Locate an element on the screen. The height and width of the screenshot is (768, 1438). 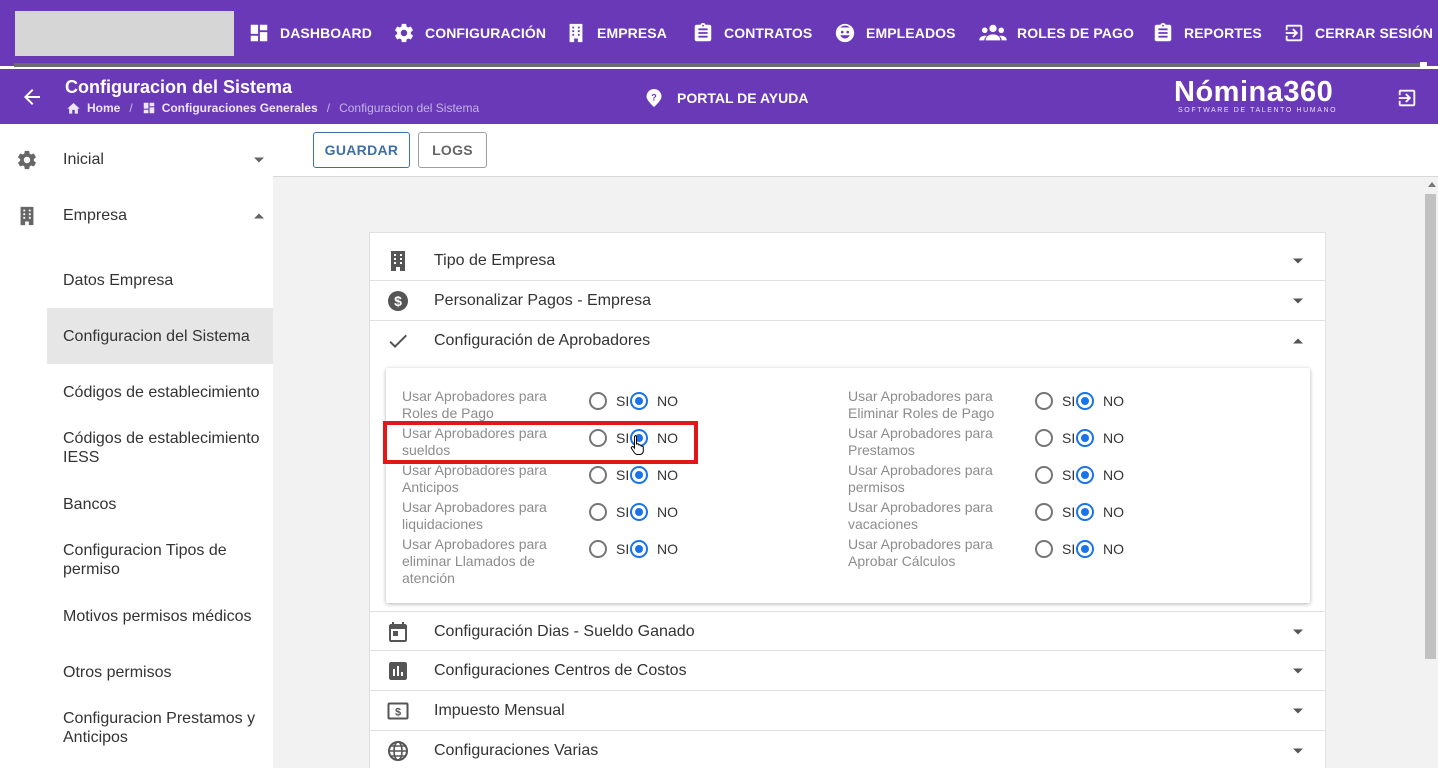
accordion-impuesto-mensual: $ Impuesto Mensual is located at coordinates (847, 711).